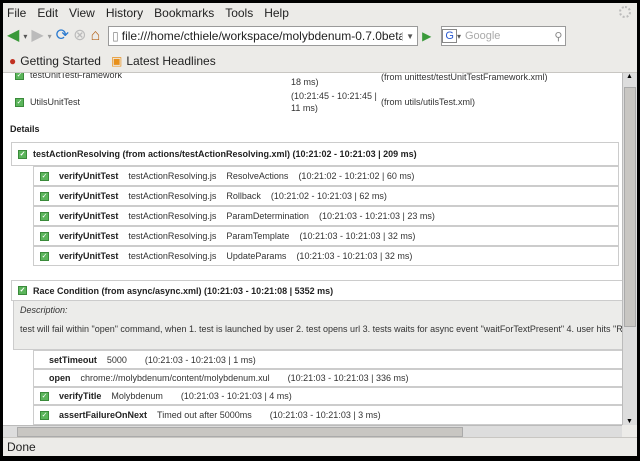 The width and height of the screenshot is (640, 461). What do you see at coordinates (200, 359) in the screenshot?
I see `step-time: (10:21:03 - 10:21:03 | 1 ms)` at bounding box center [200, 359].